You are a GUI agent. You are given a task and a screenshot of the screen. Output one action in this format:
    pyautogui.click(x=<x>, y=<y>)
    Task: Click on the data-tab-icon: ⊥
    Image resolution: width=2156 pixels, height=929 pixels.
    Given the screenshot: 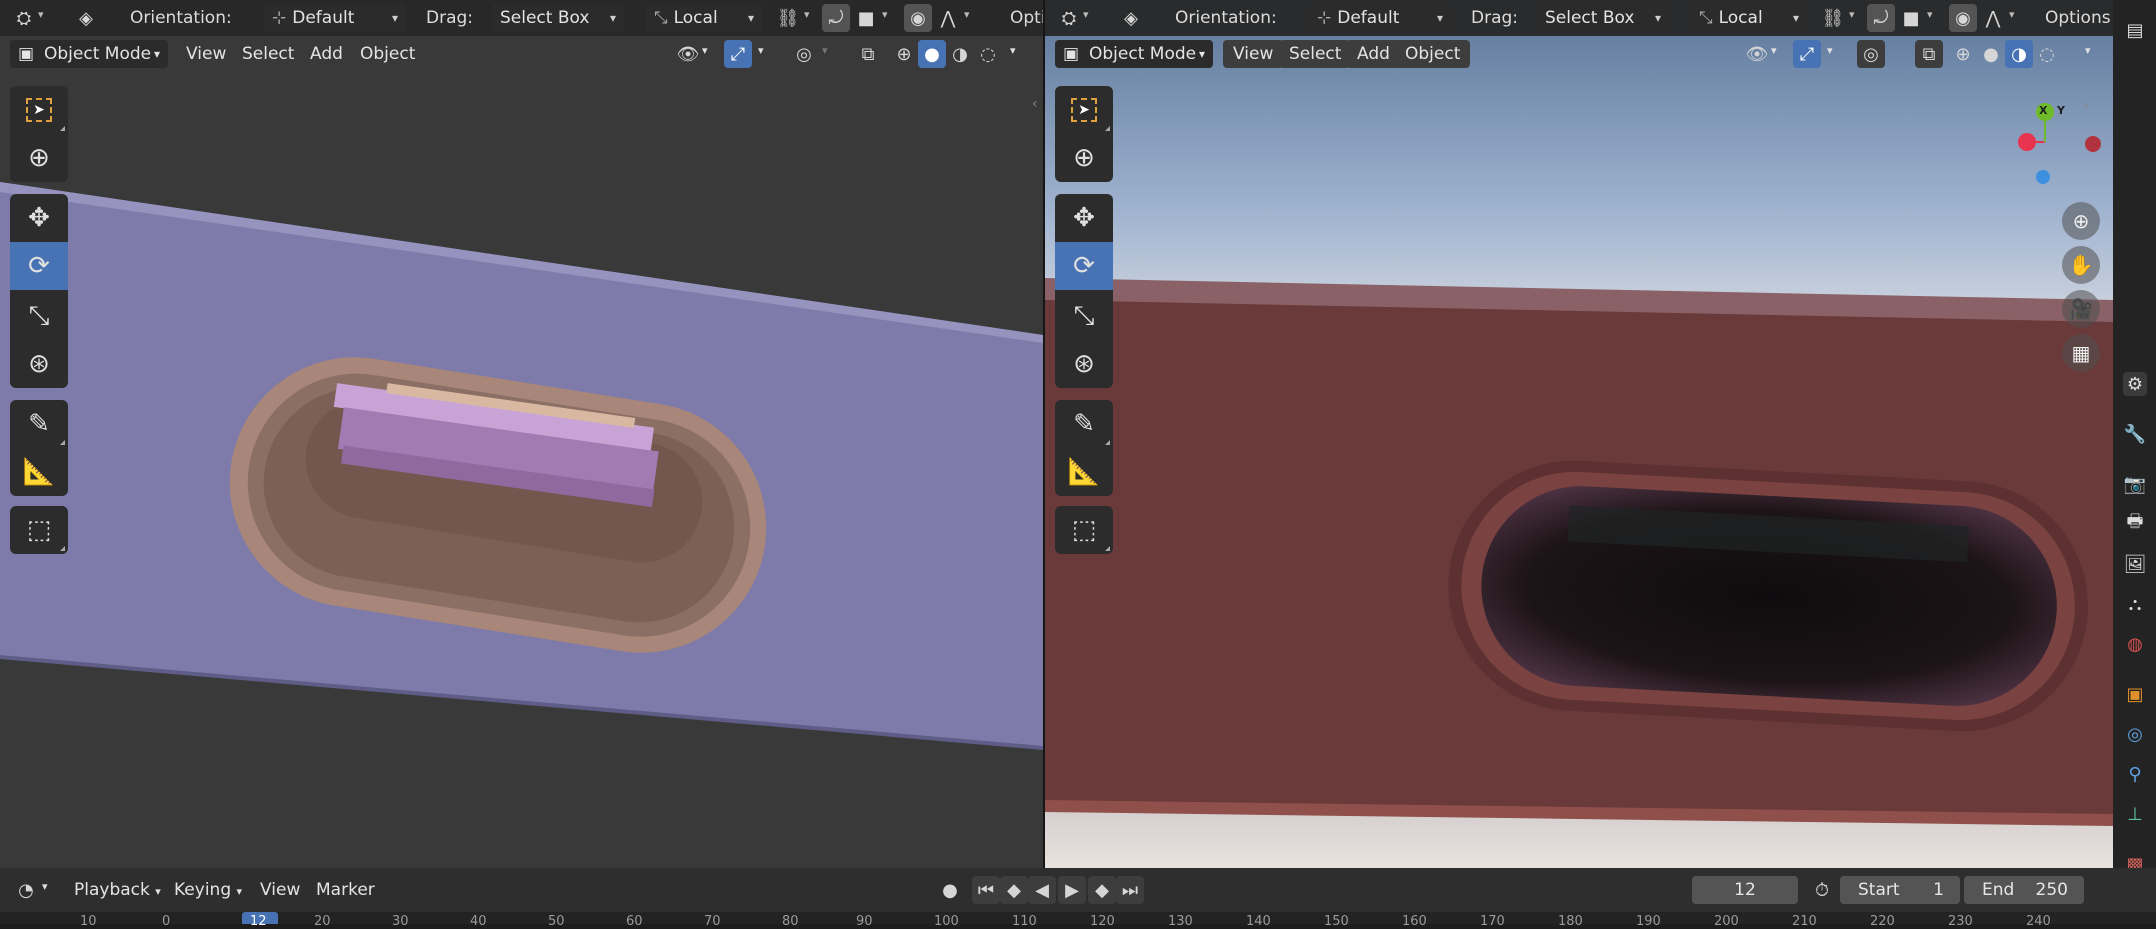 What is the action you would take?
    pyautogui.click(x=2135, y=814)
    